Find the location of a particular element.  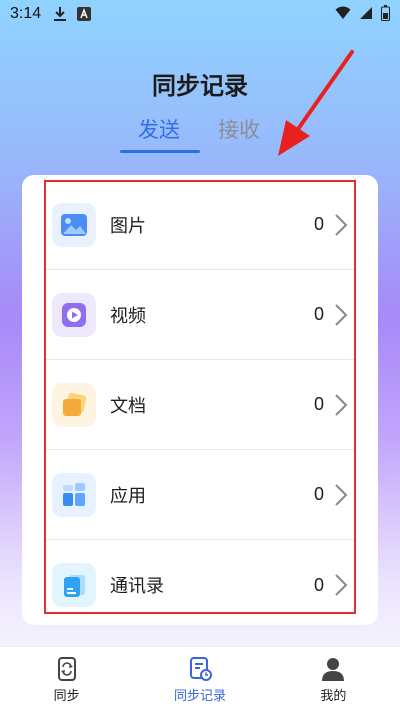

list-item-documents: 文档 0 is located at coordinates (200, 405).